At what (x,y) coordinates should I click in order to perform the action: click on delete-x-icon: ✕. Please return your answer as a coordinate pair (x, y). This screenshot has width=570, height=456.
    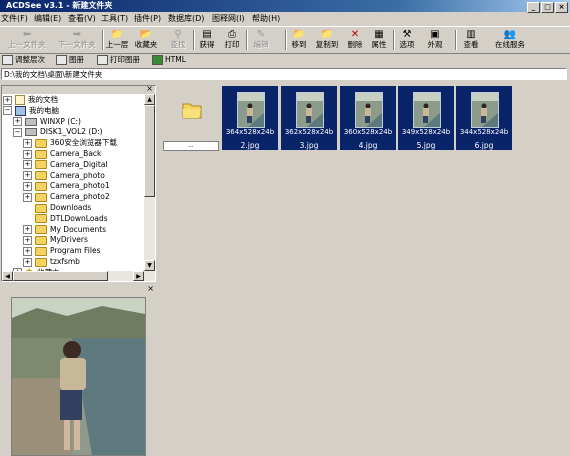
    Looking at the image, I should click on (355, 34).